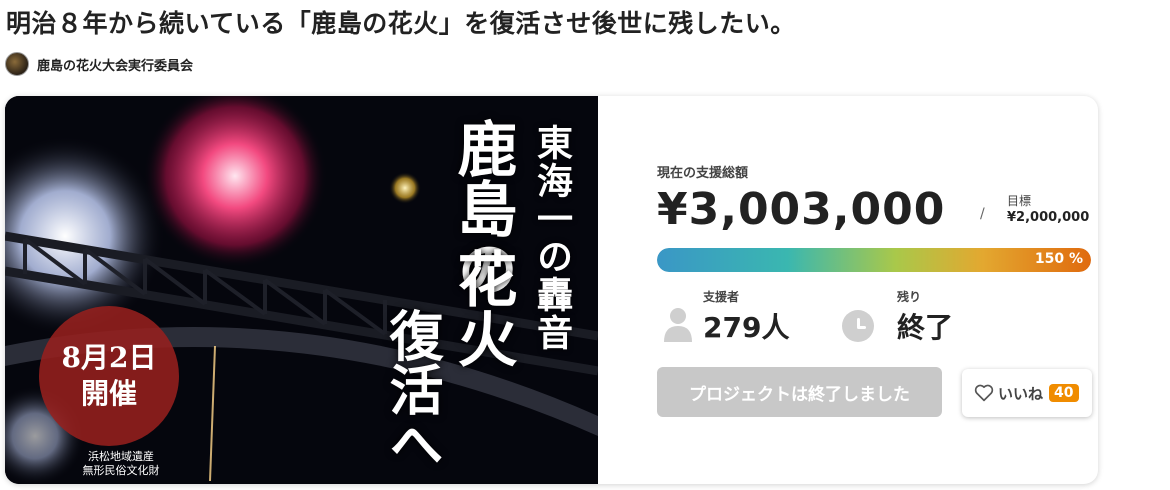 Image resolution: width=1170 pixels, height=490 pixels. I want to click on owner-avatar, so click(17, 64).